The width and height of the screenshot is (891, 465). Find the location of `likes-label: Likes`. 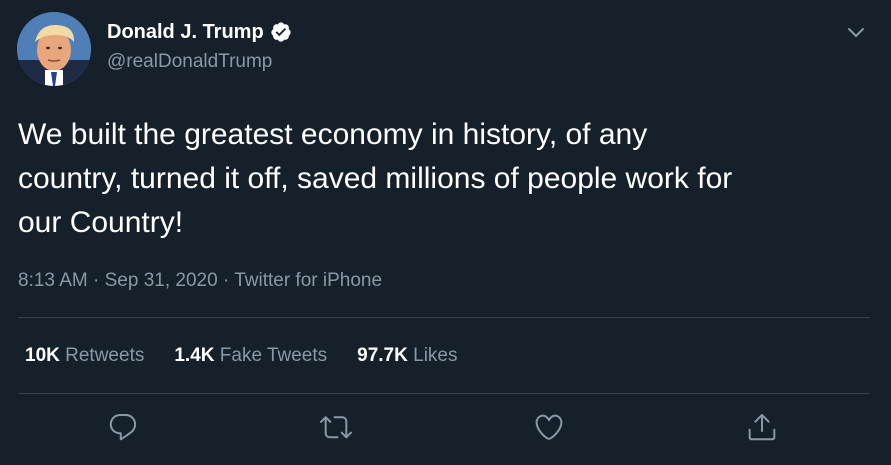

likes-label: Likes is located at coordinates (435, 355).